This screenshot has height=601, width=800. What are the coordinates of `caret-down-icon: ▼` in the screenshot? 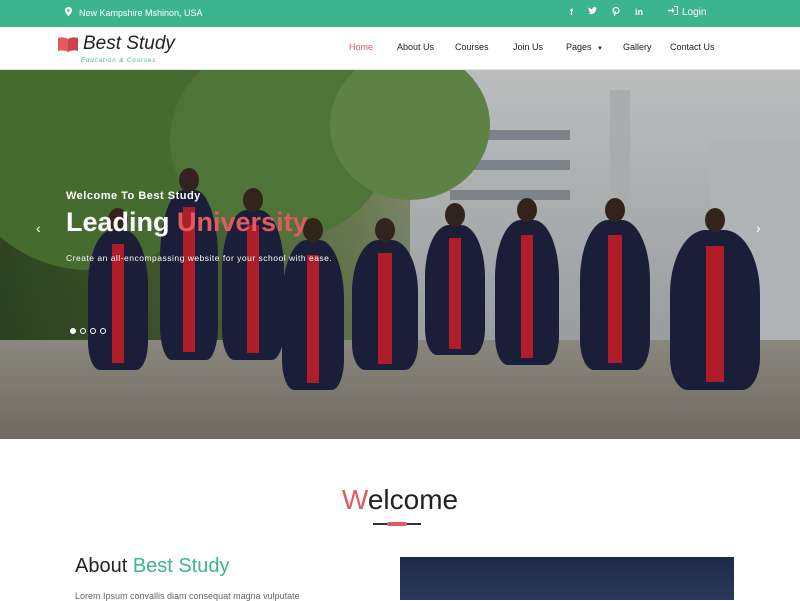 It's located at (600, 49).